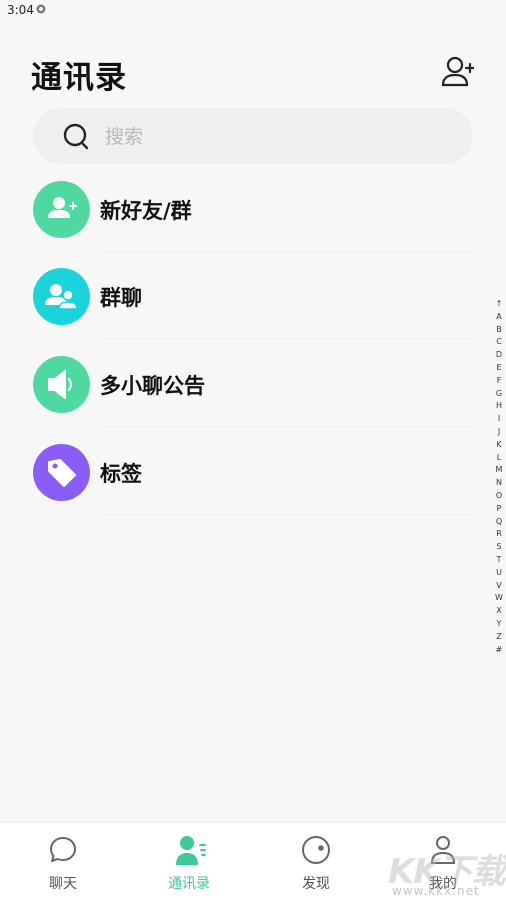 The width and height of the screenshot is (506, 900). Describe the element at coordinates (76, 136) in the screenshot. I see `search-icon` at that location.